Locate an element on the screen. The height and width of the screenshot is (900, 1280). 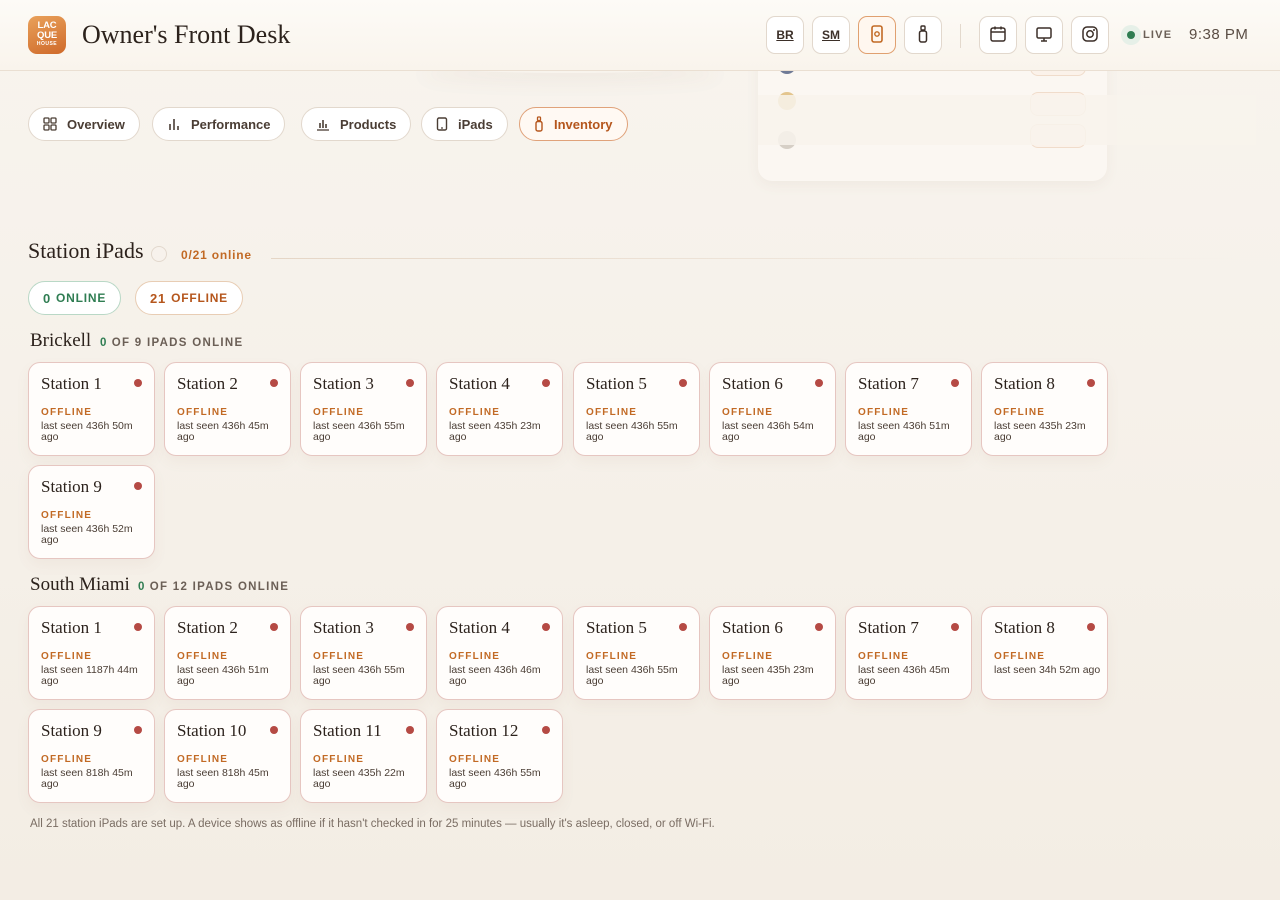
station-name: Station 12 is located at coordinates (484, 730).